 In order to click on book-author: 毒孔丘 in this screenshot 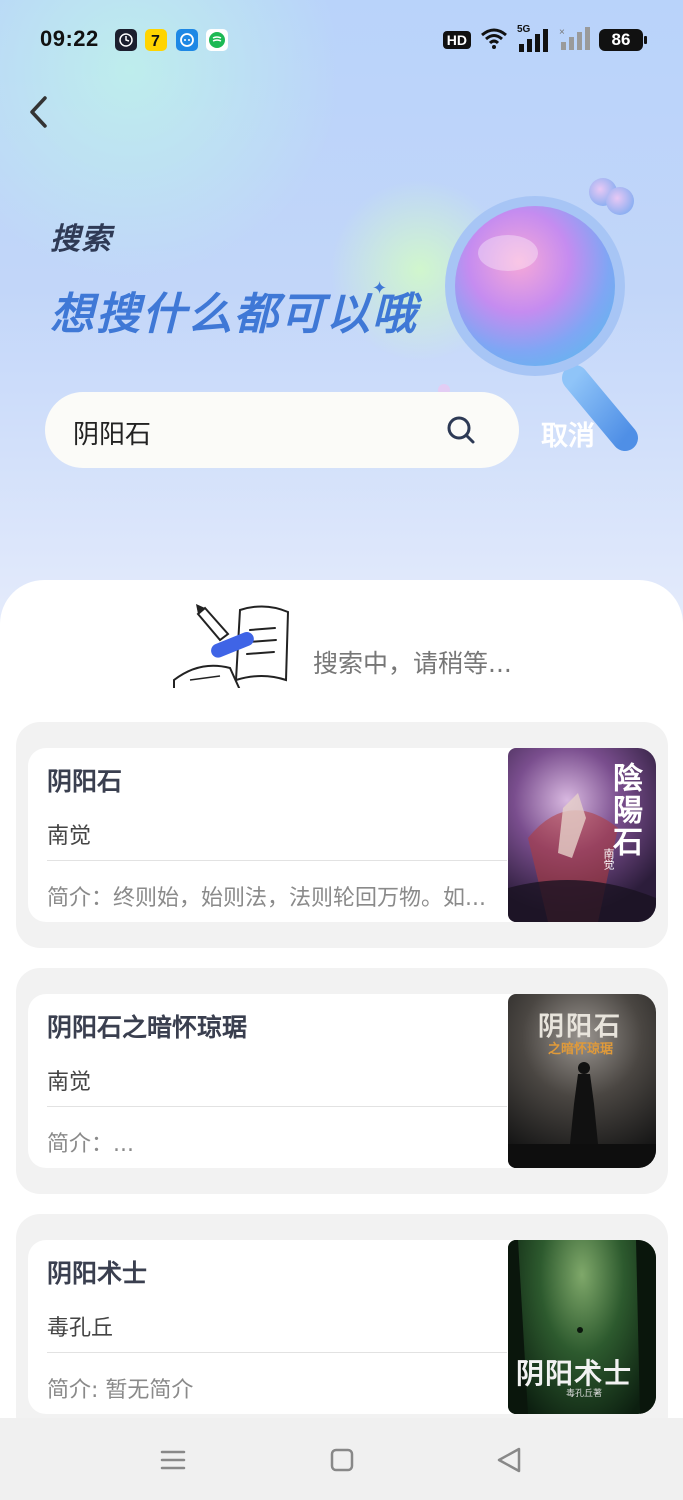, I will do `click(80, 1328)`.